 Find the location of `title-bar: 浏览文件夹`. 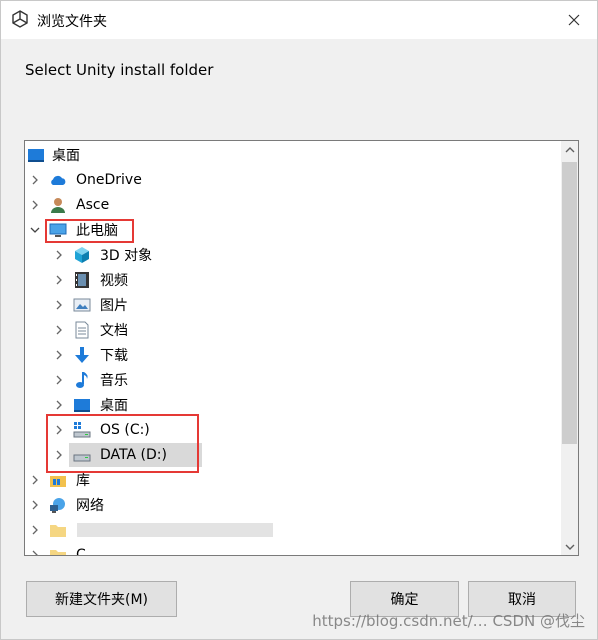

title-bar: 浏览文件夹 is located at coordinates (299, 20).